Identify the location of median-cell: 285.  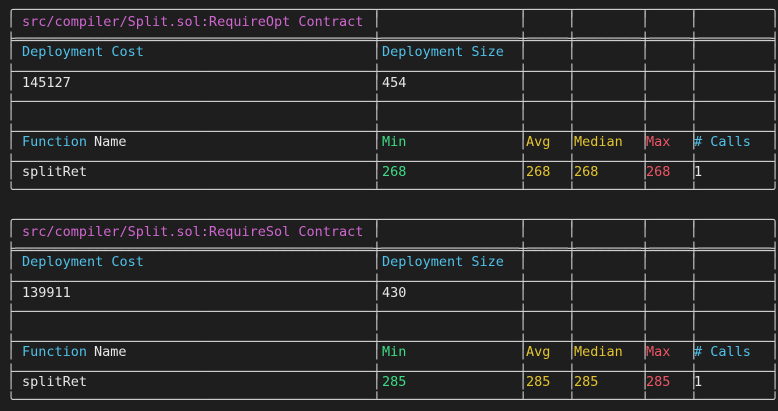
(586, 382).